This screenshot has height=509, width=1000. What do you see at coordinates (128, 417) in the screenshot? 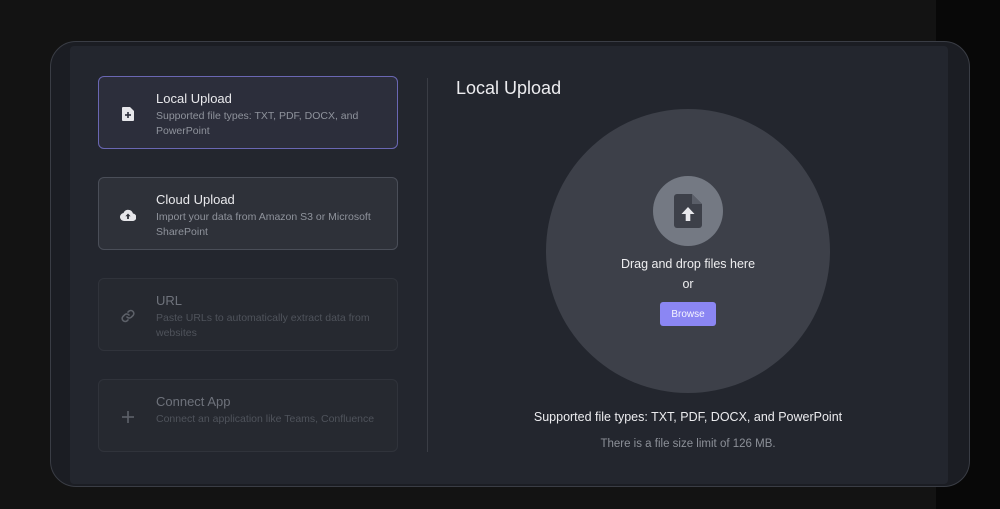
I see `plus-icon` at bounding box center [128, 417].